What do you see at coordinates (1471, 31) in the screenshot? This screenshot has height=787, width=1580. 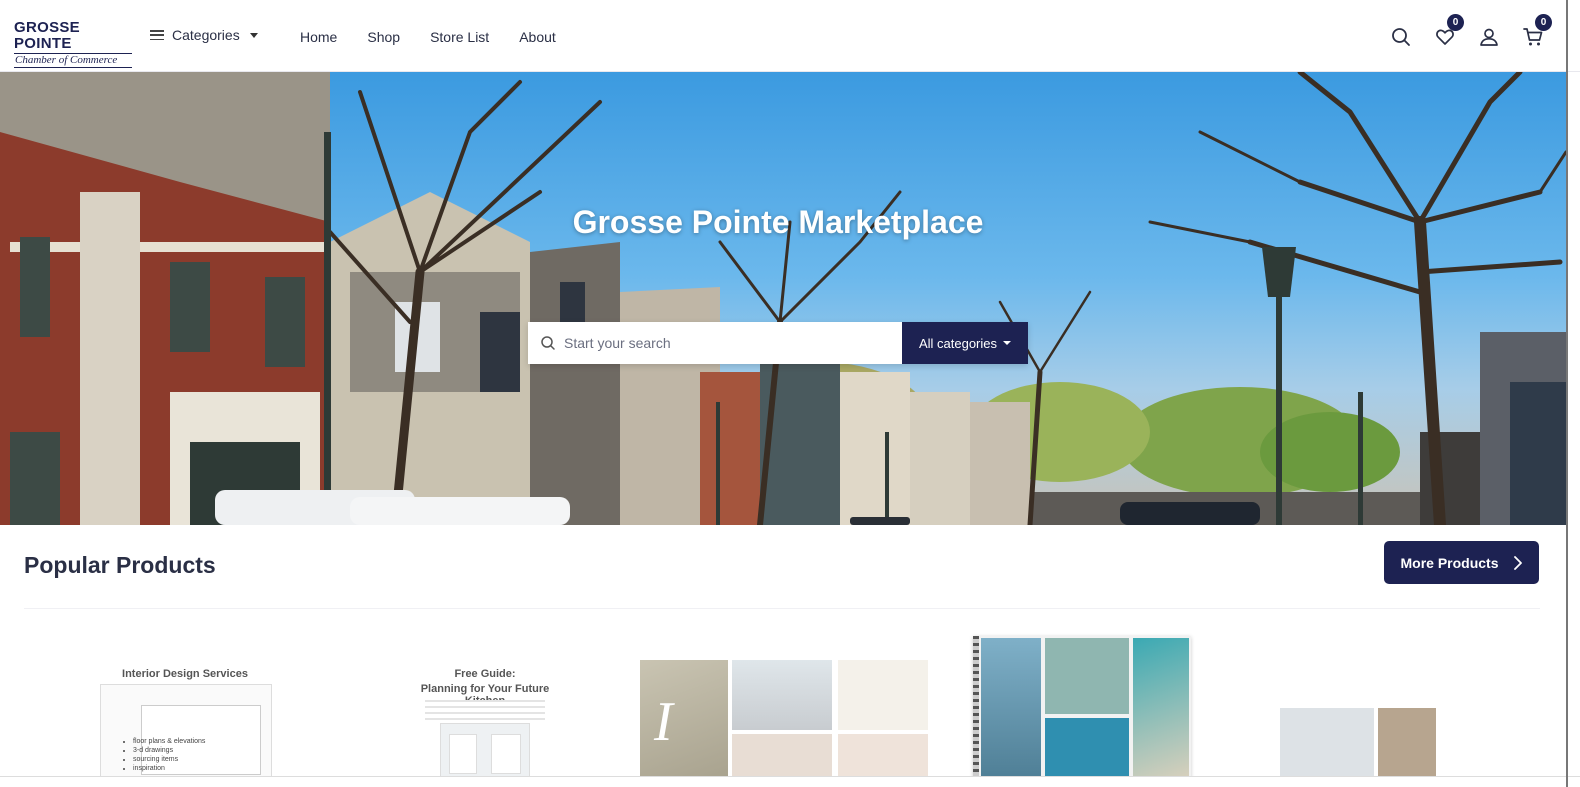 I see `header-actions: 0 0` at bounding box center [1471, 31].